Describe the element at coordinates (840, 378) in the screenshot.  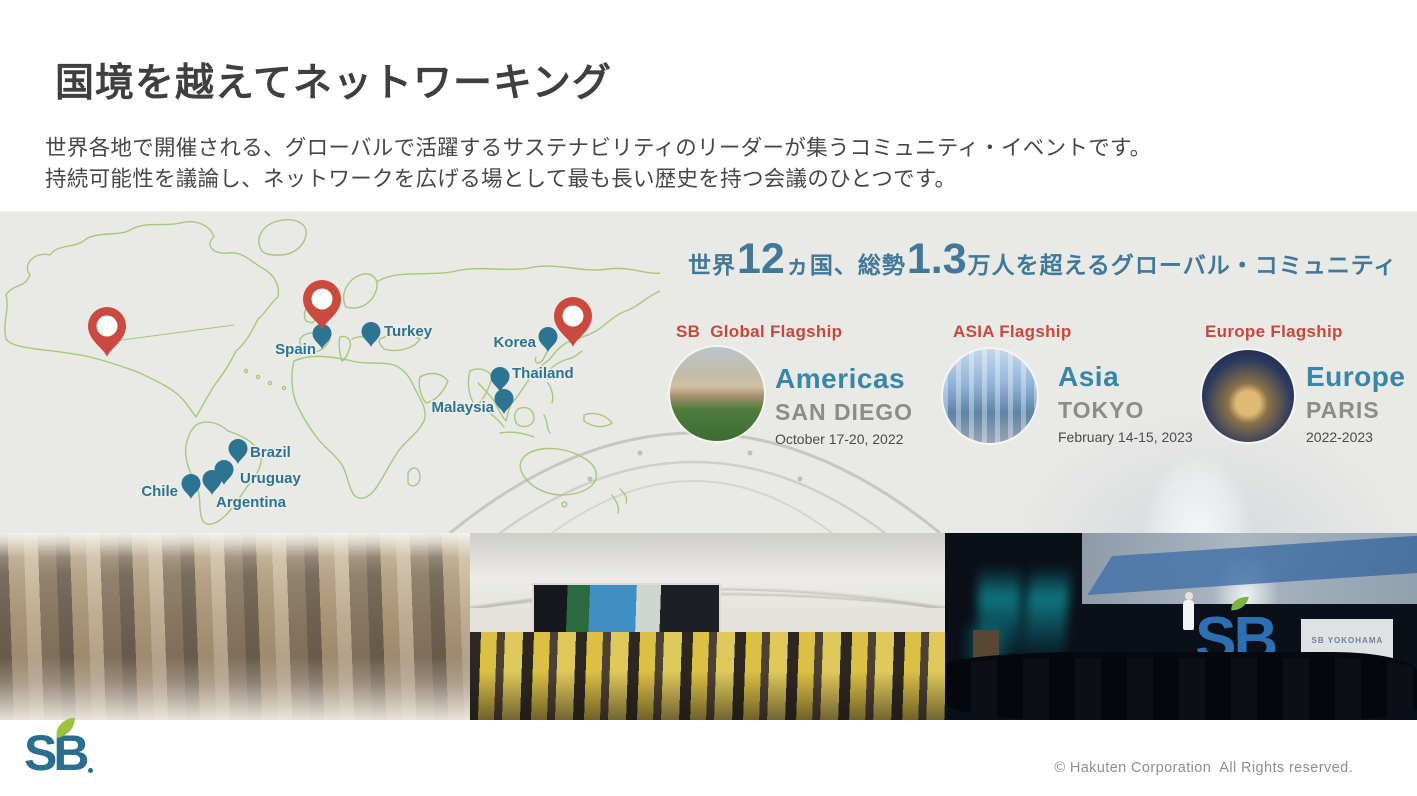
I see `event-region-americas: Americas` at that location.